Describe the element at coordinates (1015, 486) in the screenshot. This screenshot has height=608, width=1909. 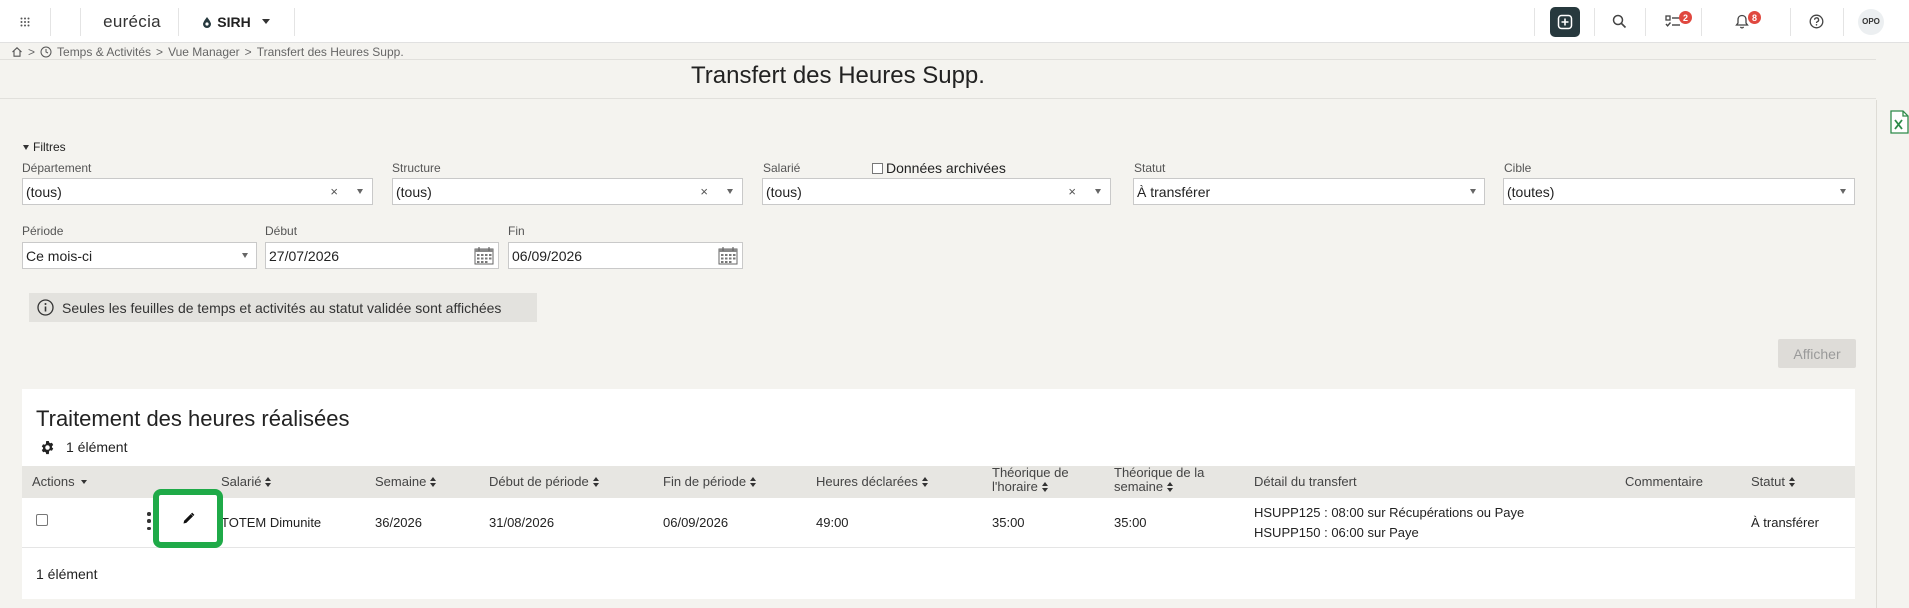
I see `column-theo-horaire-label-2: l'horaire` at that location.